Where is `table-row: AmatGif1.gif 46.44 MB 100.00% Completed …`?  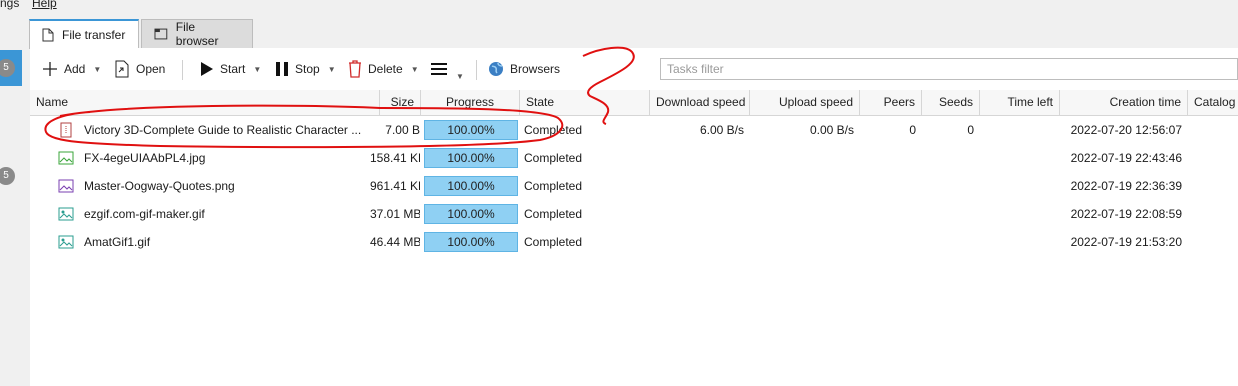 table-row: AmatGif1.gif 46.44 MB 100.00% Completed … is located at coordinates (634, 242).